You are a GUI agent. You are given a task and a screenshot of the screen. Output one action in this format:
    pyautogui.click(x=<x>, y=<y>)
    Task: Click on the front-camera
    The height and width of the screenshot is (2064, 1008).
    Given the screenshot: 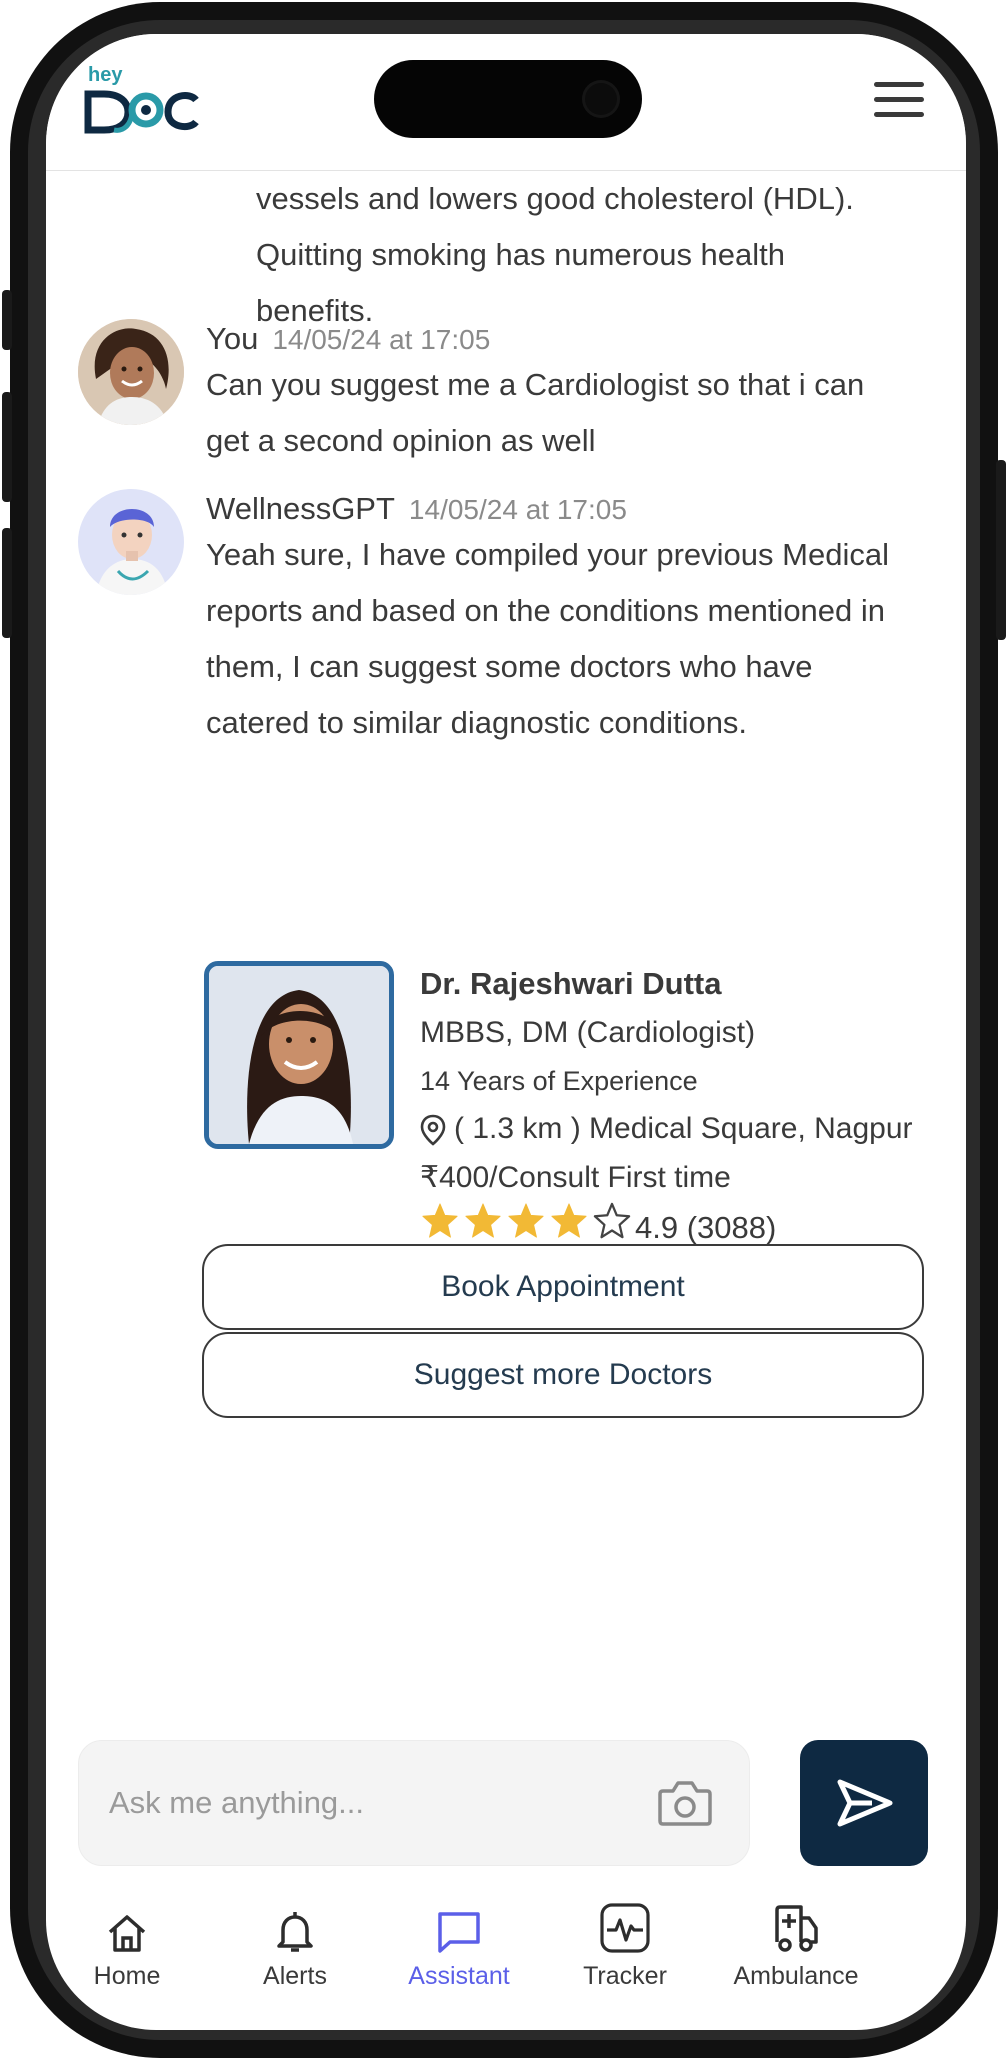 What is the action you would take?
    pyautogui.click(x=601, y=99)
    